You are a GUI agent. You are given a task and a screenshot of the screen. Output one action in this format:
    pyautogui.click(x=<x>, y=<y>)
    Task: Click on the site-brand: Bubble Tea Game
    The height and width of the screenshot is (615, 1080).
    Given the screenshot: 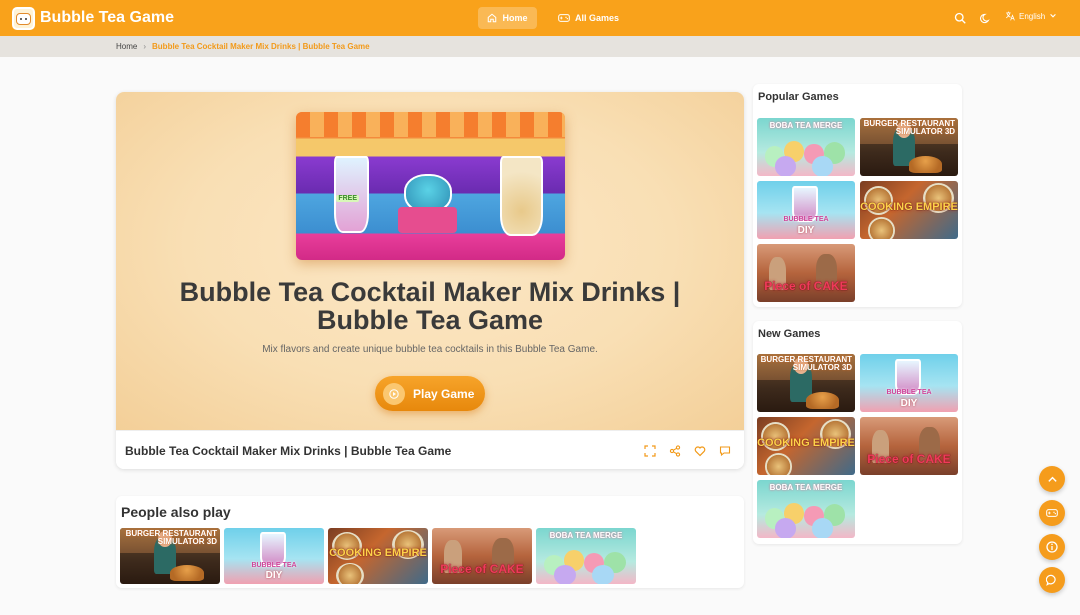 What is the action you would take?
    pyautogui.click(x=107, y=18)
    